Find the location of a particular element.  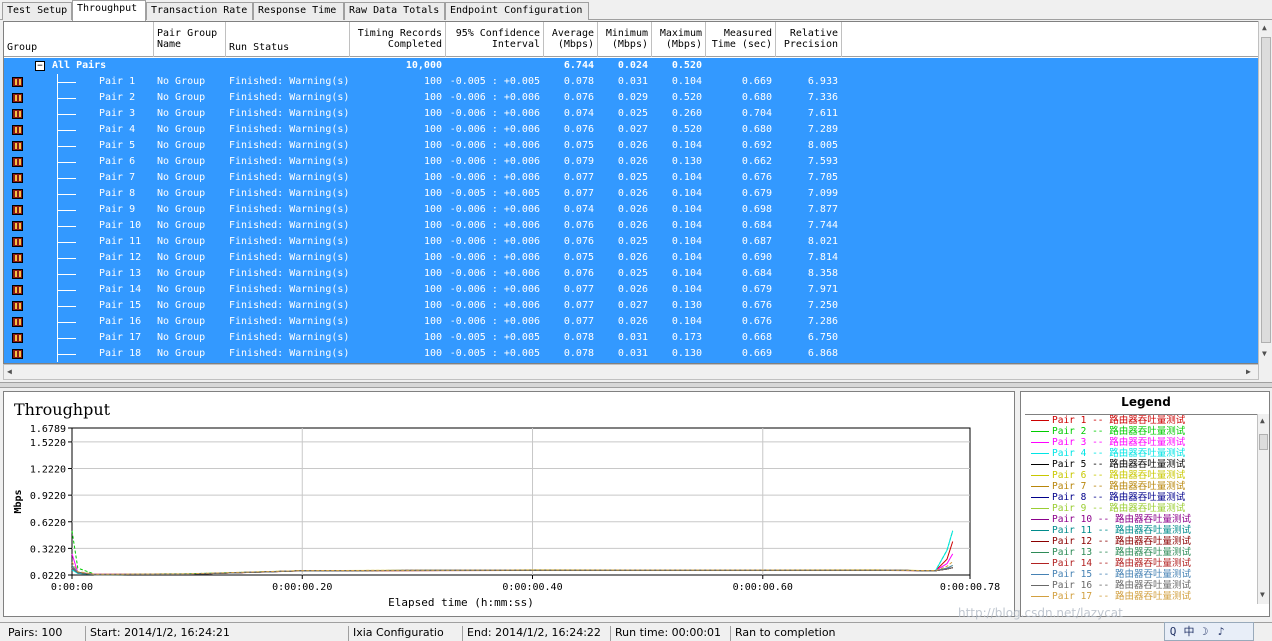

legend-item: Pair 8 -- 路由器吞吐量测试 is located at coordinates (1141, 497).